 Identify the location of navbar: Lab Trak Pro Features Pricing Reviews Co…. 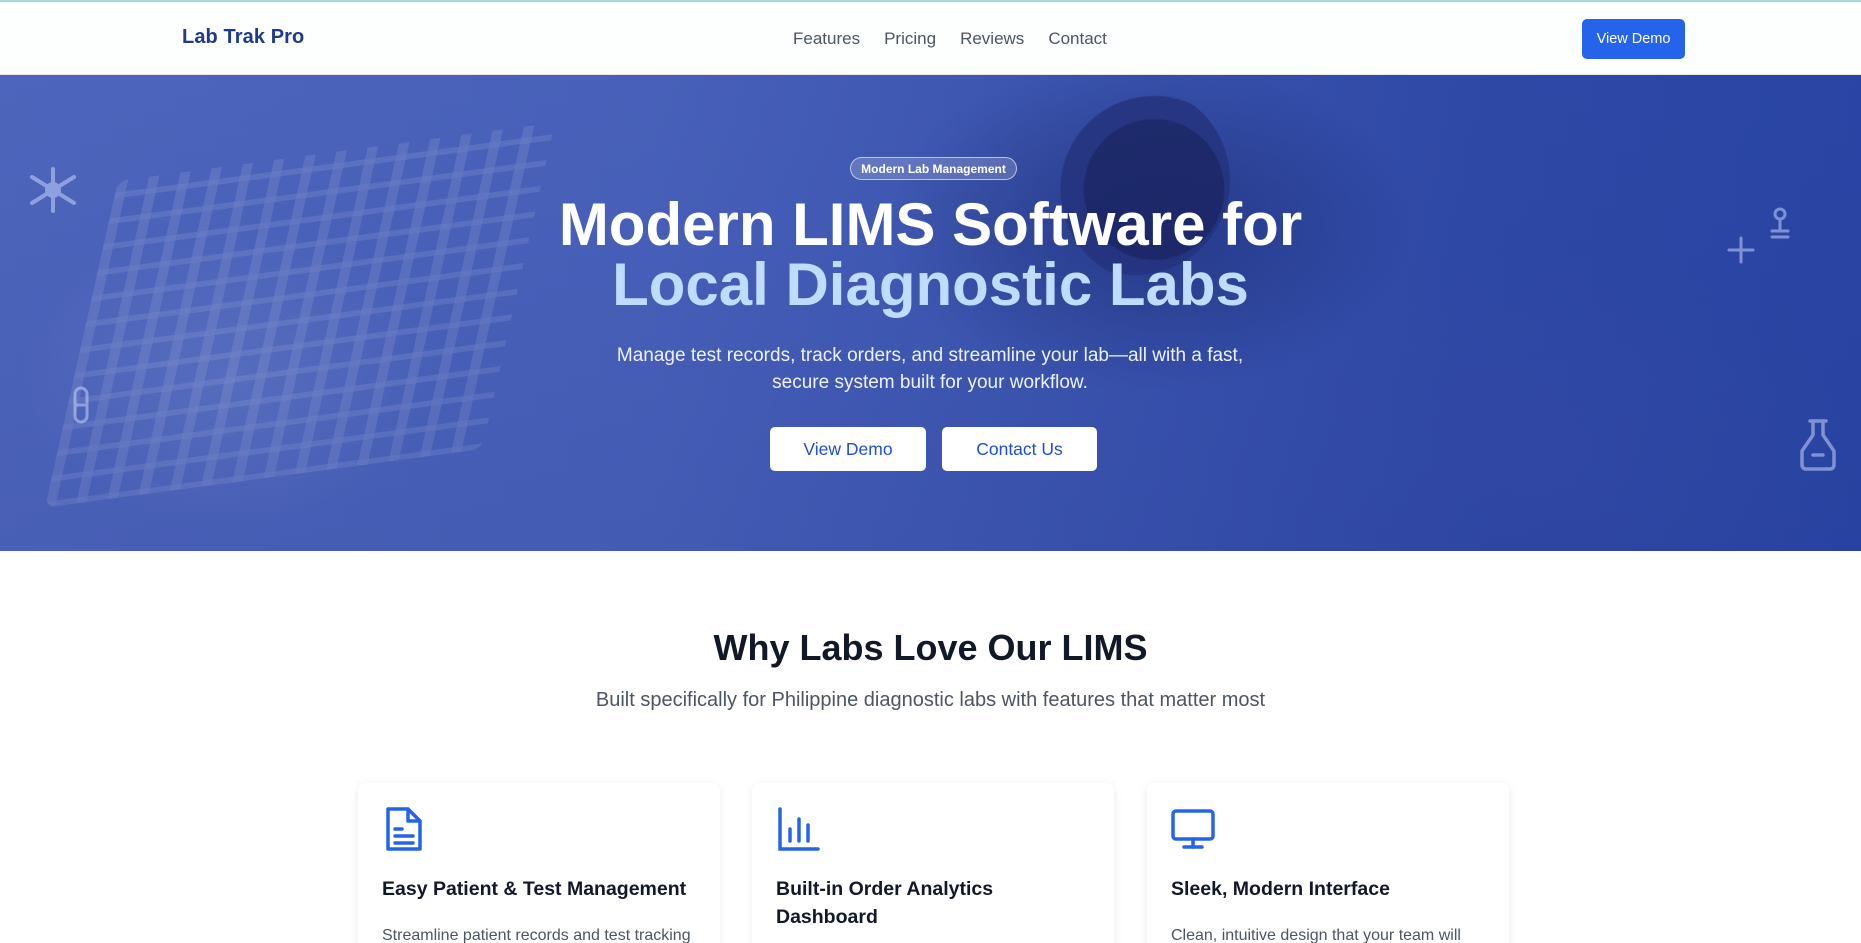
(930, 38).